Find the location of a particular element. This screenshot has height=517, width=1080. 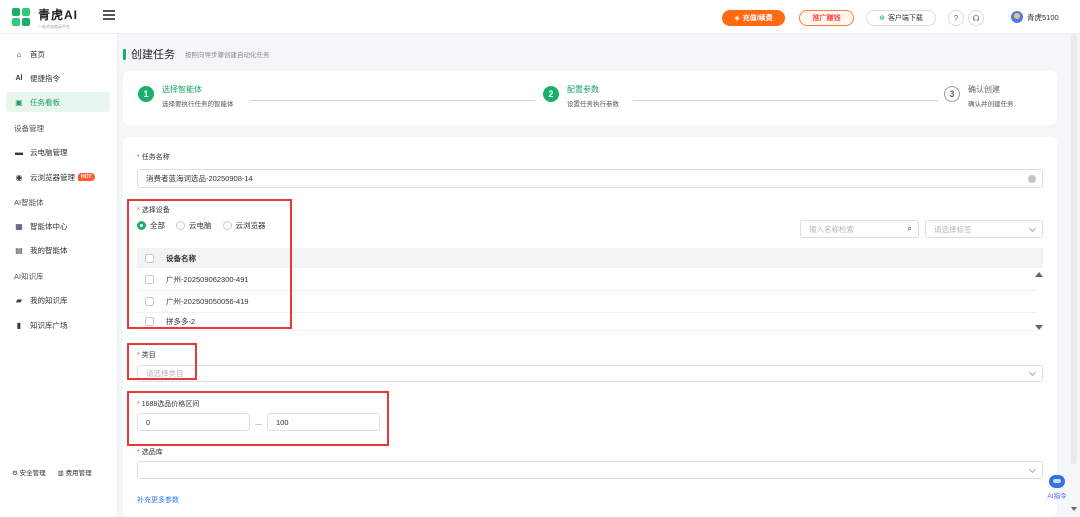

gear-icon: ⚙ is located at coordinates (15, 473).